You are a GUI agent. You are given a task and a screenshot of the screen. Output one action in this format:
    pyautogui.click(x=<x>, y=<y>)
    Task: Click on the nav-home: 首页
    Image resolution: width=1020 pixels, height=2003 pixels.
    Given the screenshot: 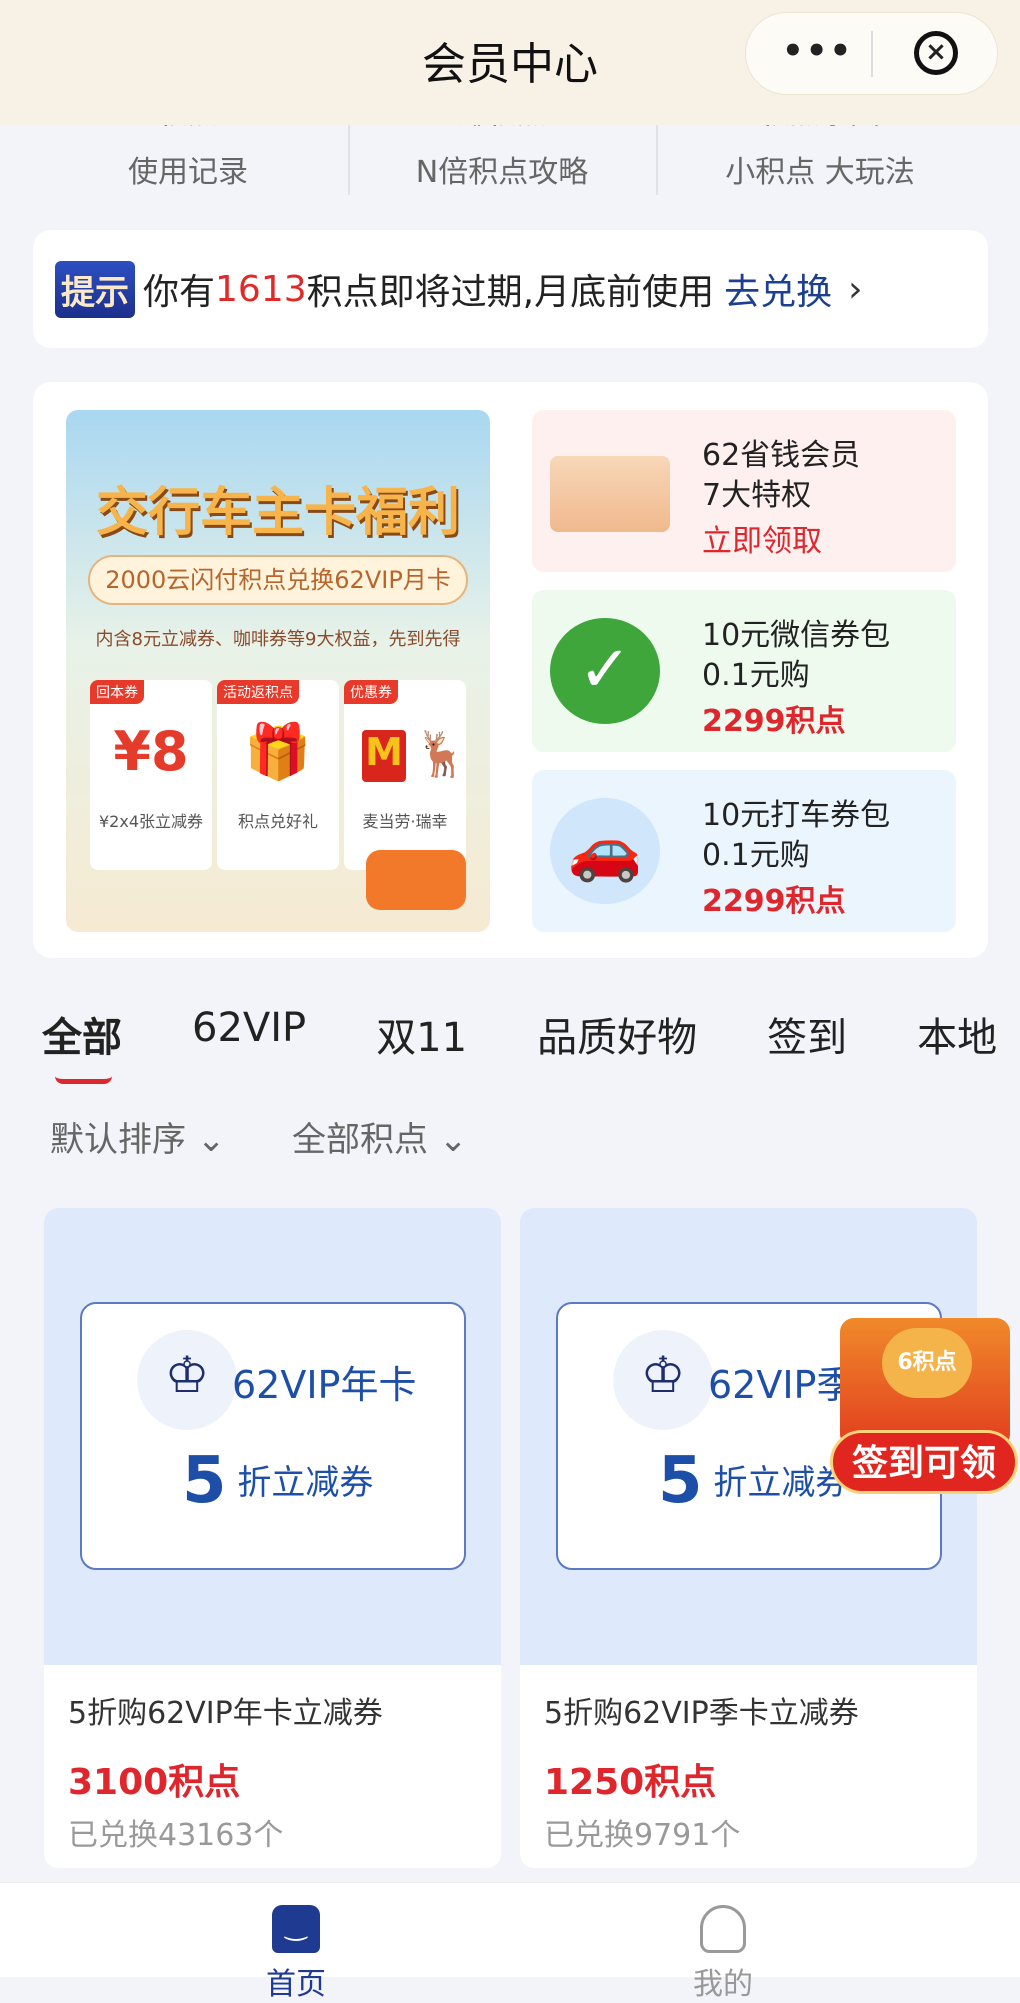 What is the action you would take?
    pyautogui.click(x=296, y=1981)
    